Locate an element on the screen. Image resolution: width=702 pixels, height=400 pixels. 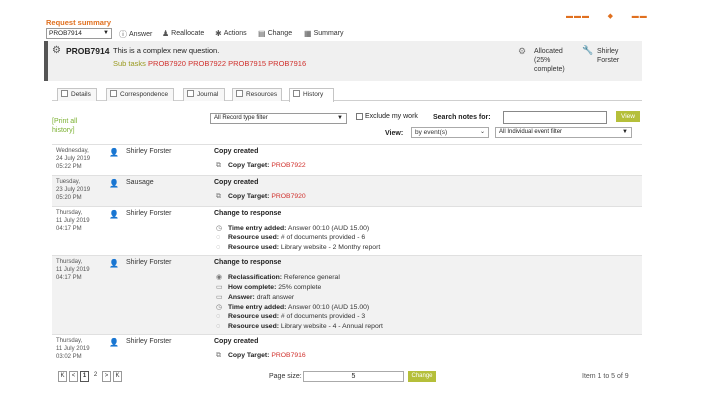
answer-button: ⓘ Answer is located at coordinates (135, 34).